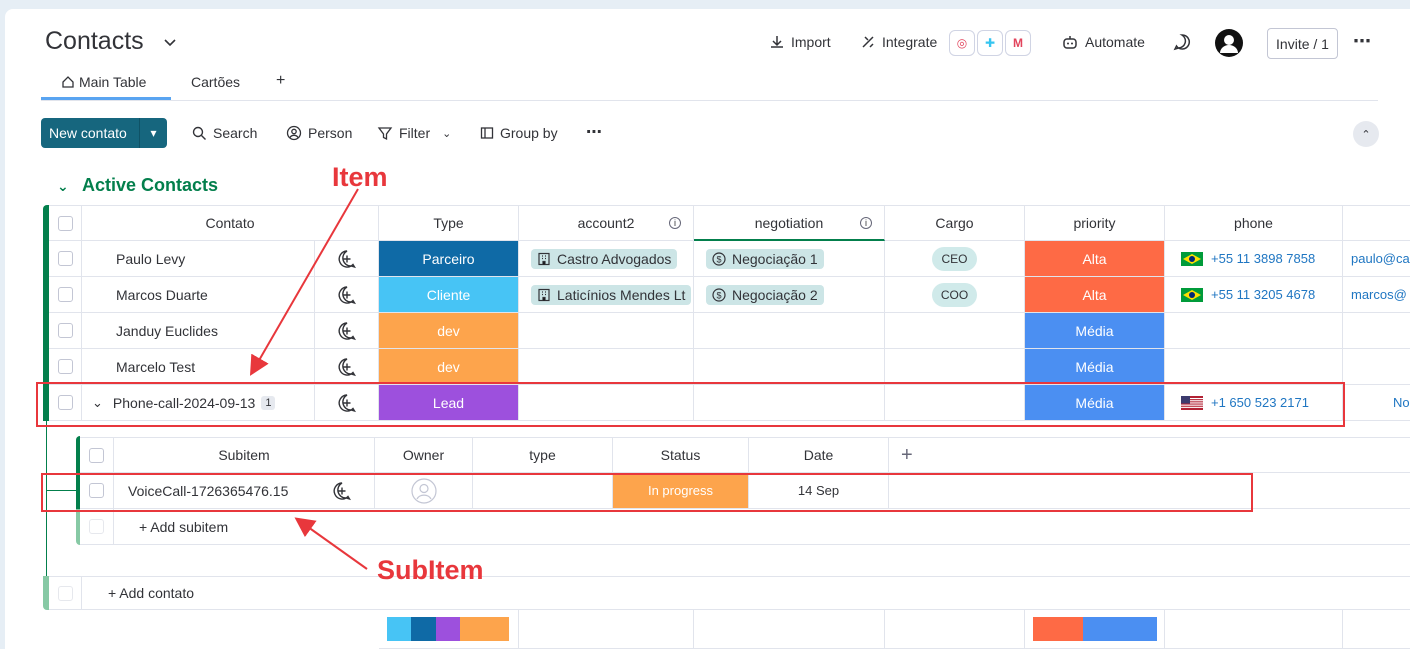 This screenshot has height=649, width=1410. What do you see at coordinates (331, 543) in the screenshot?
I see `subitem-arrow` at bounding box center [331, 543].